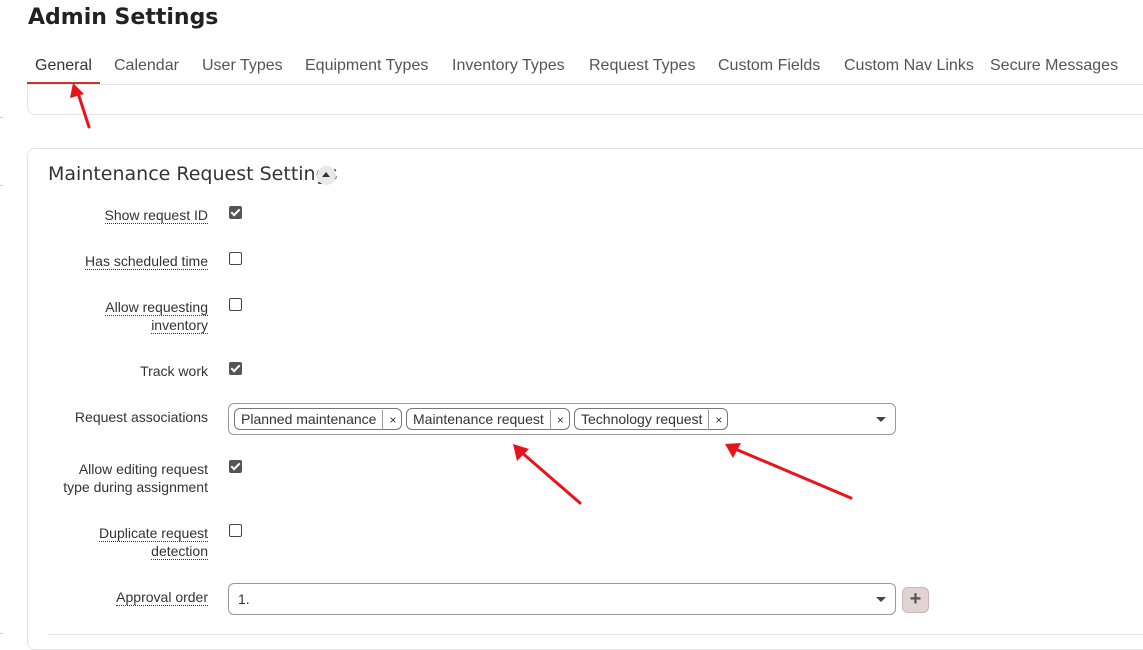  I want to click on approval-order-label: Approval order, so click(162, 597).